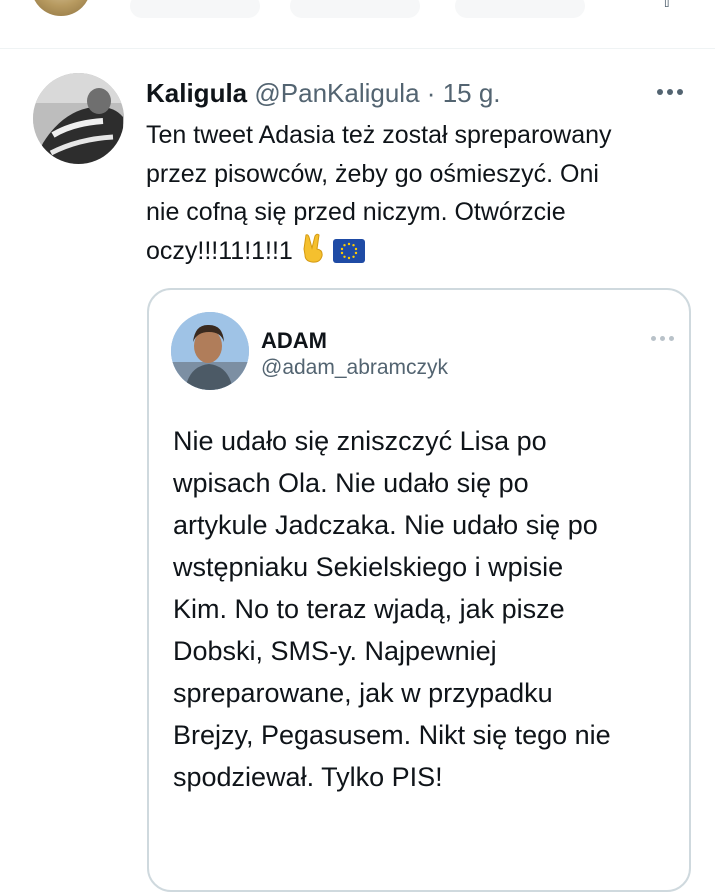 The height and width of the screenshot is (892, 715). What do you see at coordinates (308, 777) in the screenshot?
I see `quoted-text-line: spodziewał. Tylko PIS!` at bounding box center [308, 777].